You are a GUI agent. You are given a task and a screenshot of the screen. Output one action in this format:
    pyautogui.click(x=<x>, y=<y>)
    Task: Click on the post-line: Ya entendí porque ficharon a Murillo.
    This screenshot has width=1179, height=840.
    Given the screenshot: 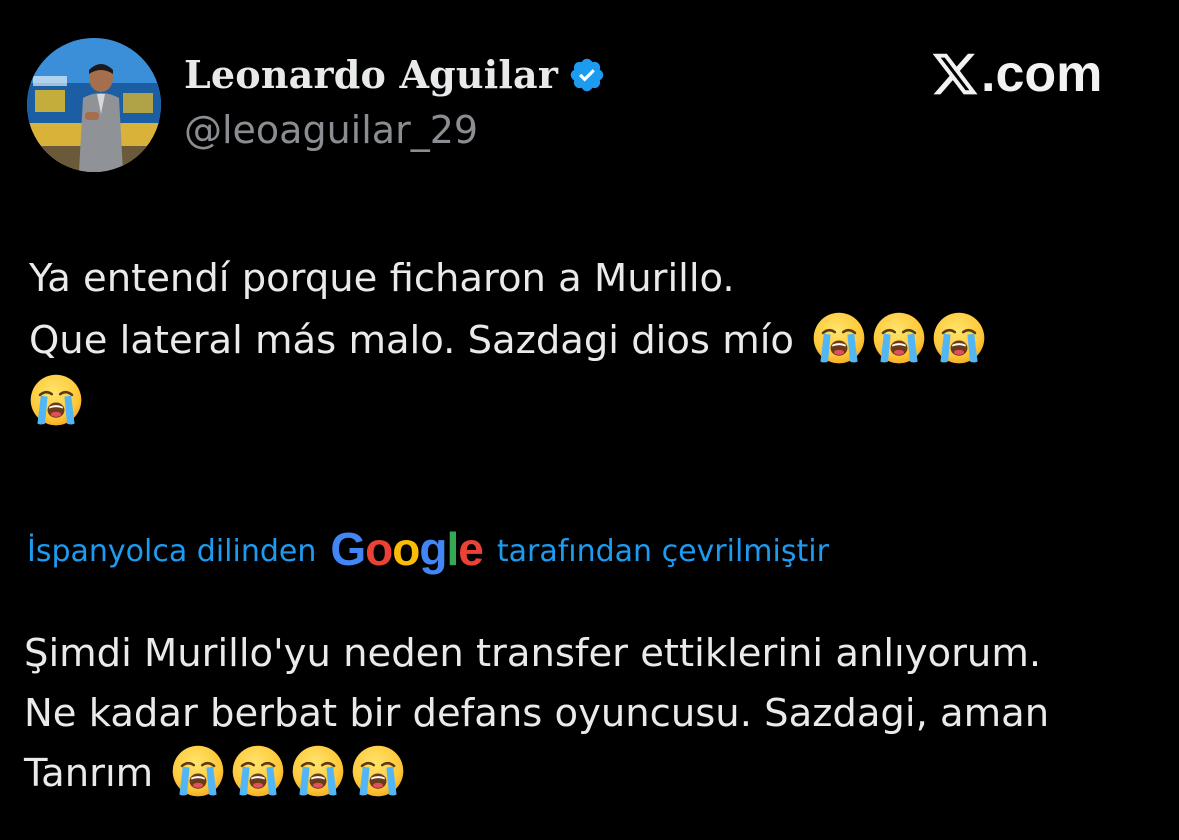 What is the action you would take?
    pyautogui.click(x=382, y=278)
    